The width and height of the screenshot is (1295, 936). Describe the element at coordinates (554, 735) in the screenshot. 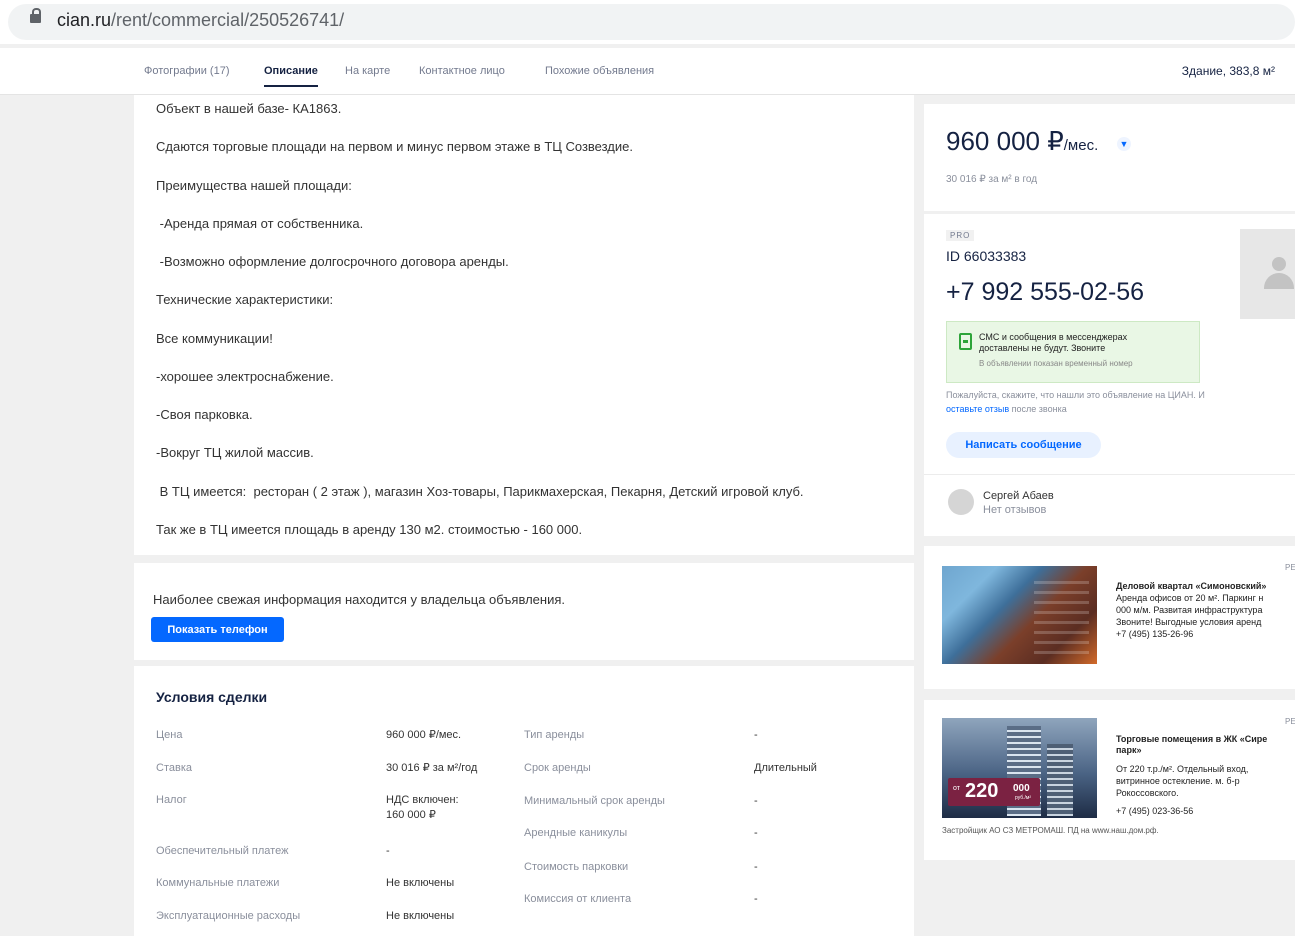

I see `deal-key: Тип аренды` at that location.